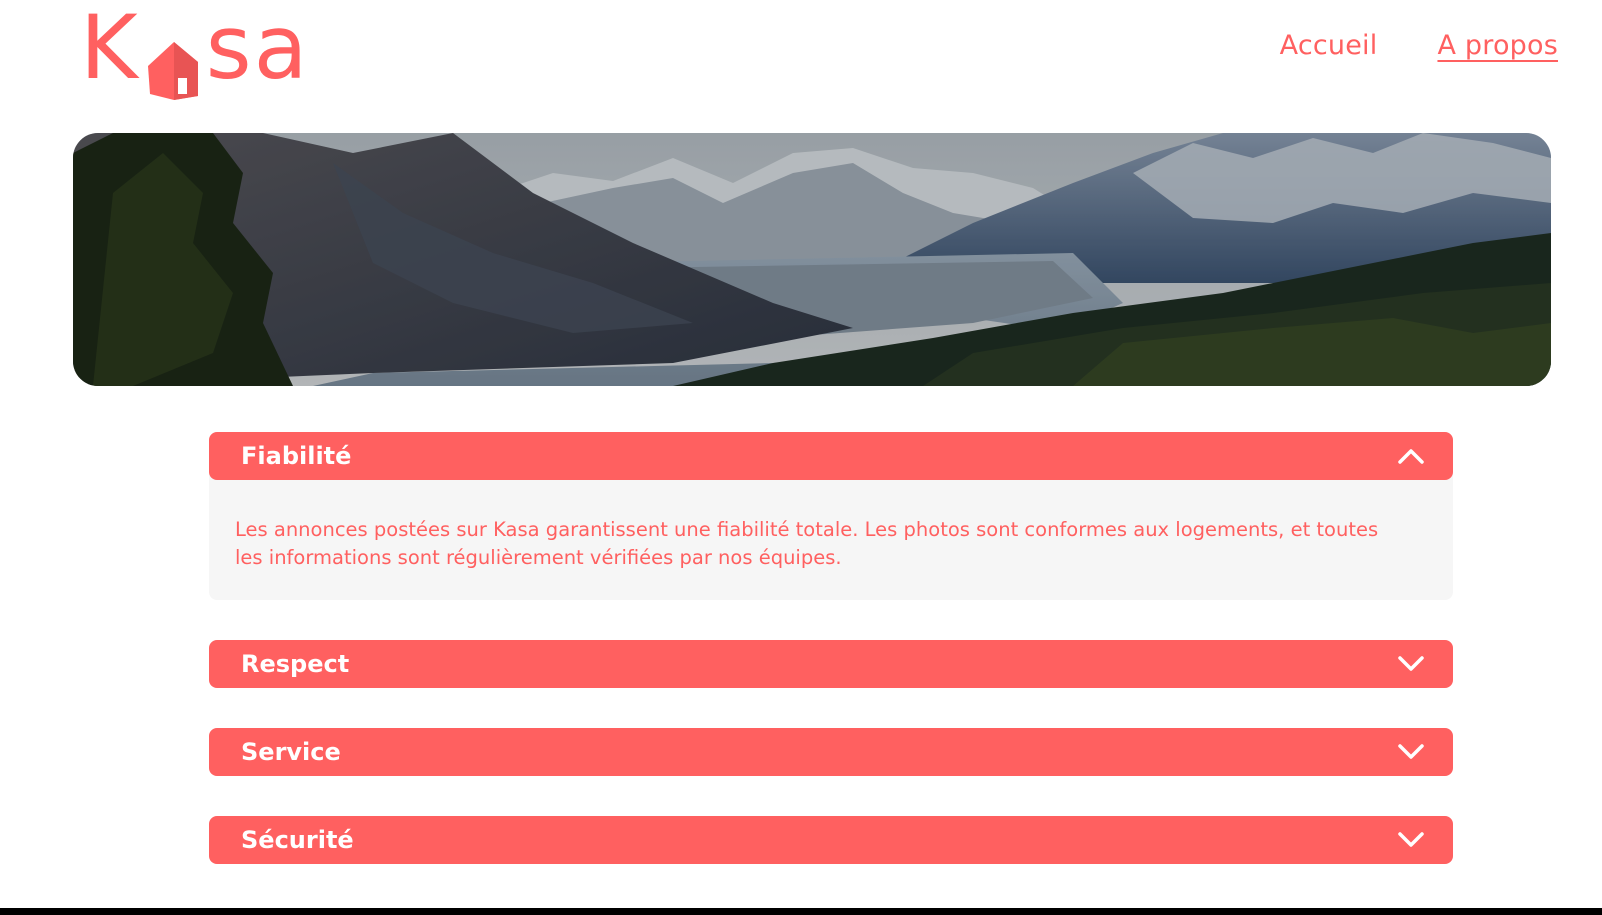  What do you see at coordinates (172, 63) in the screenshot?
I see `house-icon` at bounding box center [172, 63].